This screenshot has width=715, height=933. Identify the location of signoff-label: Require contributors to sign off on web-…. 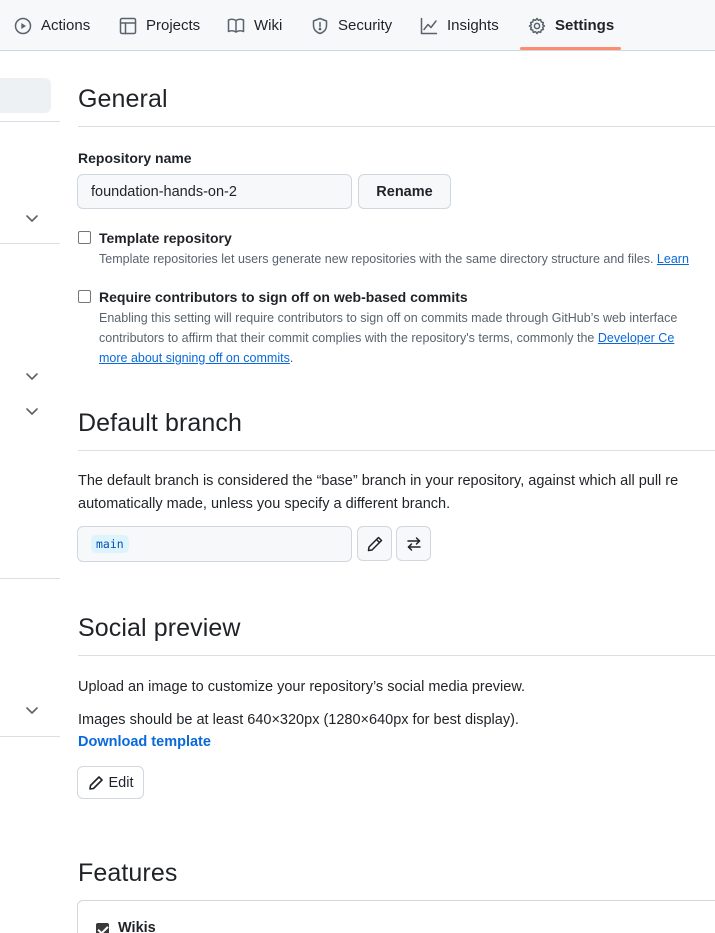
(283, 297).